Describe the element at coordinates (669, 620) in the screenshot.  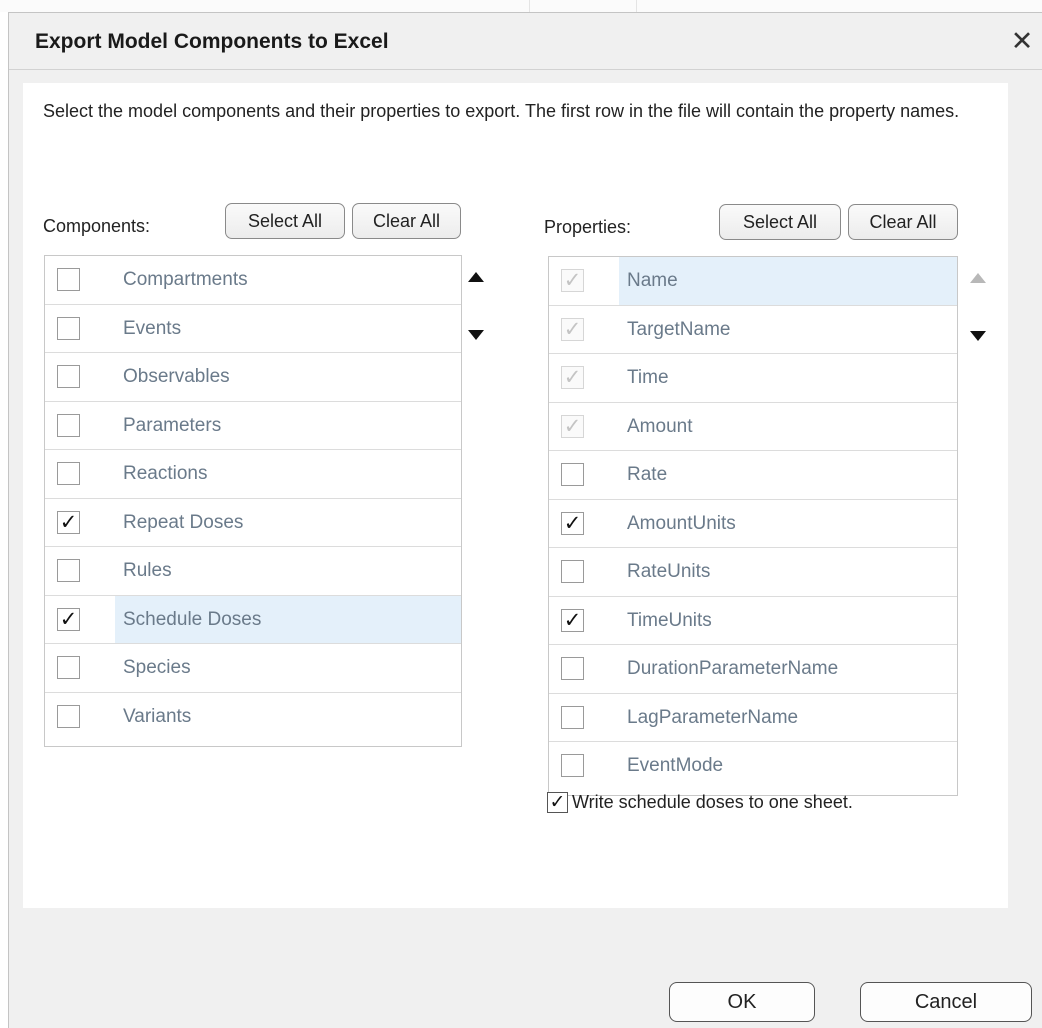
I see `property-label: TimeUnits` at that location.